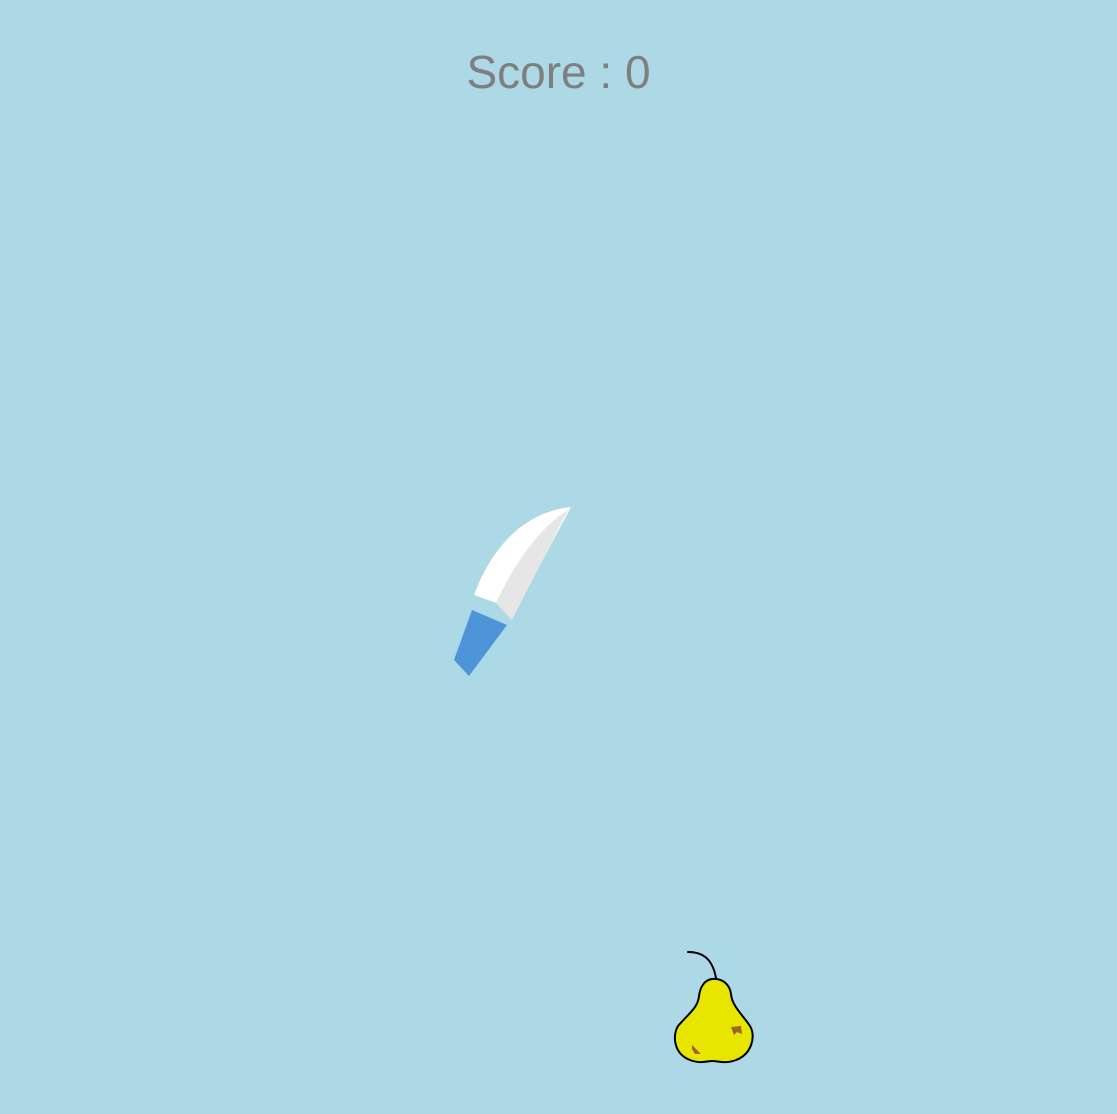 Image resolution: width=1117 pixels, height=1114 pixels. Describe the element at coordinates (480, 643) in the screenshot. I see `knife-handle` at that location.